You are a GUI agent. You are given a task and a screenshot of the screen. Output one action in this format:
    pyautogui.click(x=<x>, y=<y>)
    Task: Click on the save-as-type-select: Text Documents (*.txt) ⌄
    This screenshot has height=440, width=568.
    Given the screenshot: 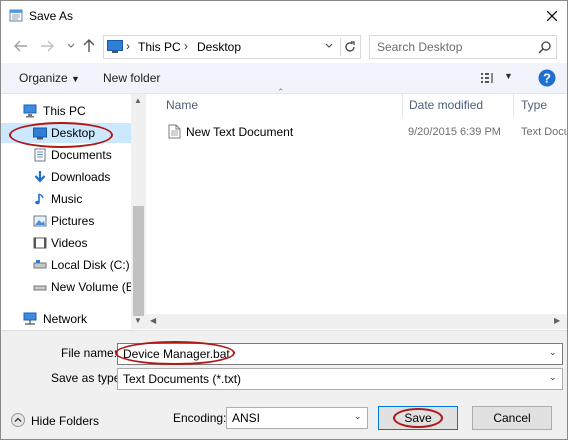 What is the action you would take?
    pyautogui.click(x=340, y=379)
    